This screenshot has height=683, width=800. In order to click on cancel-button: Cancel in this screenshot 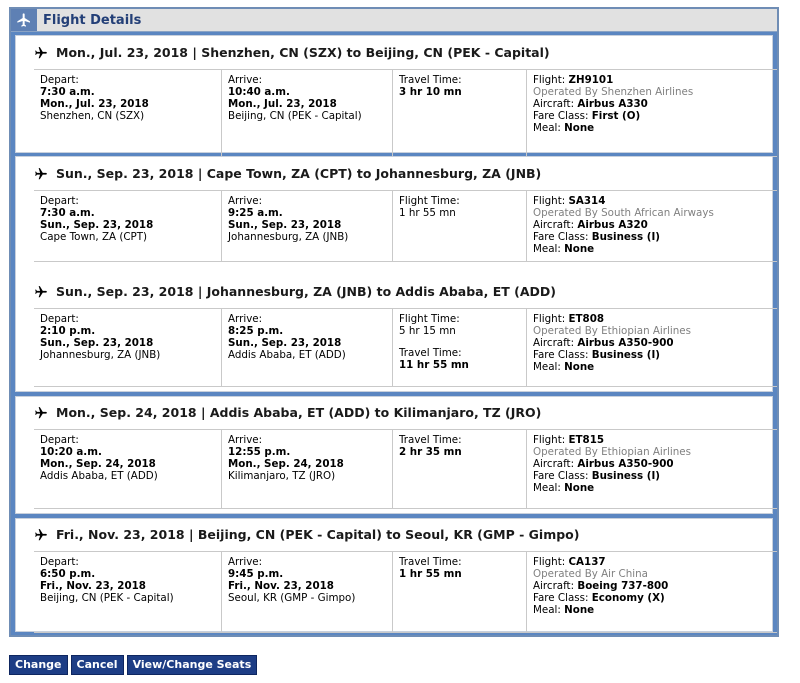, I will do `click(97, 665)`.